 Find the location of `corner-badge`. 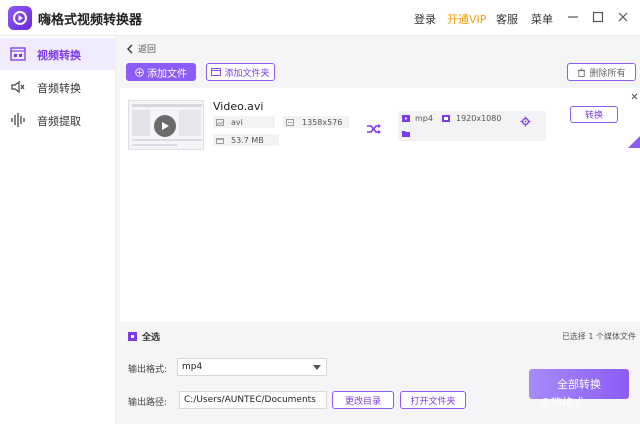

corner-badge is located at coordinates (634, 142).